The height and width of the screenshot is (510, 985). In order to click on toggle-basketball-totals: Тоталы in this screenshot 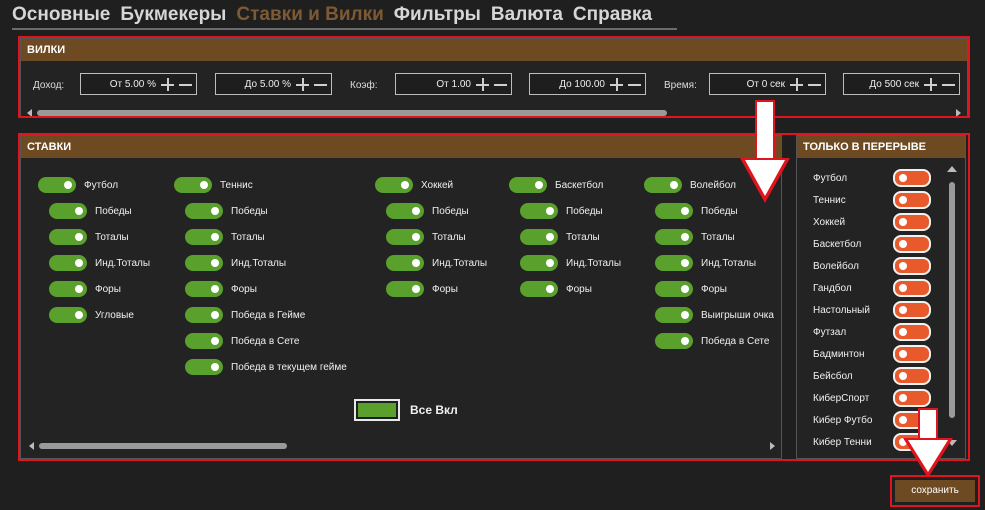, I will do `click(560, 237)`.